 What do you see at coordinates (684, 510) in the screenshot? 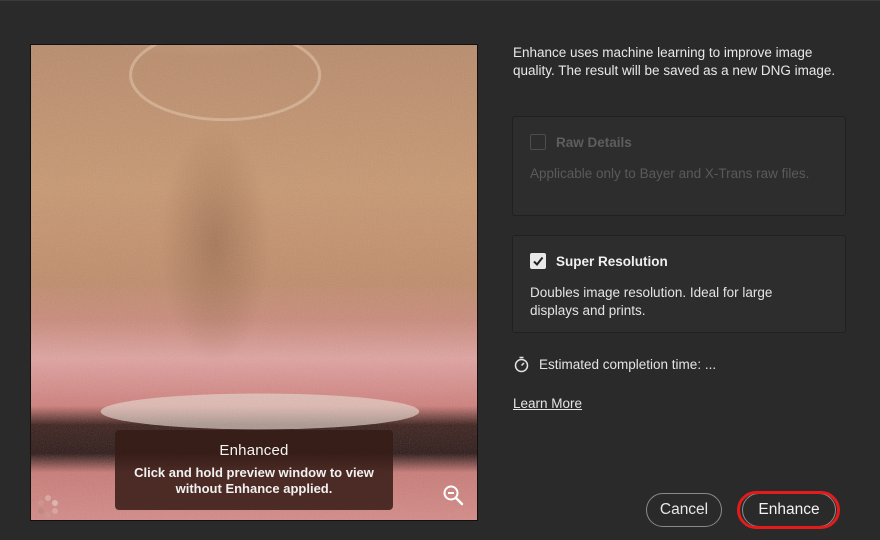
I see `cancel-button: Cancel` at bounding box center [684, 510].